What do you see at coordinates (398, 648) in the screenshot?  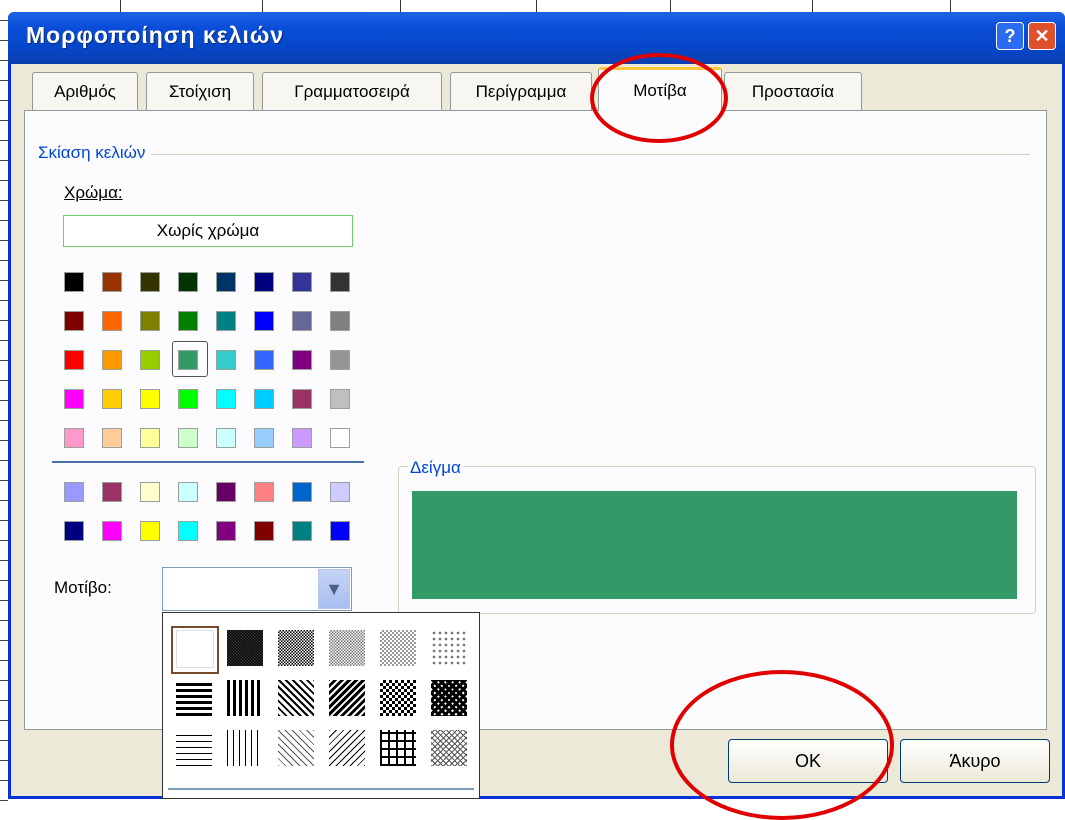 I see `pattern-option-12-gray` at bounding box center [398, 648].